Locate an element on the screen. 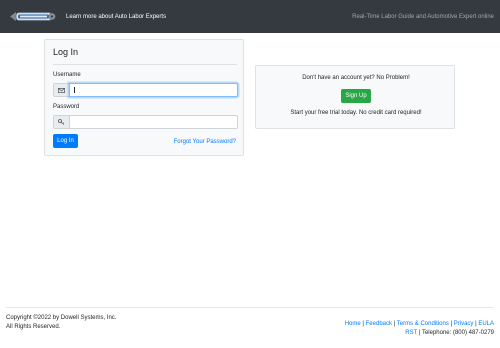 This screenshot has width=500, height=348. password-input-group is located at coordinates (145, 122).